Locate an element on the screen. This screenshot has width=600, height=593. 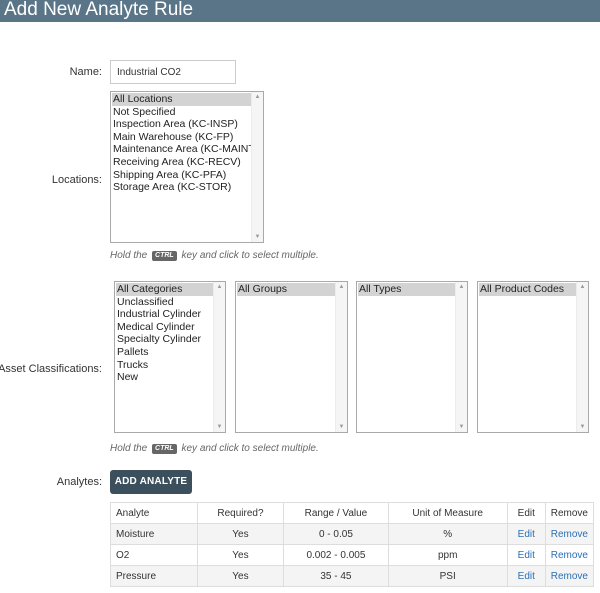
product-code-option: All Product Codes is located at coordinates (527, 289).